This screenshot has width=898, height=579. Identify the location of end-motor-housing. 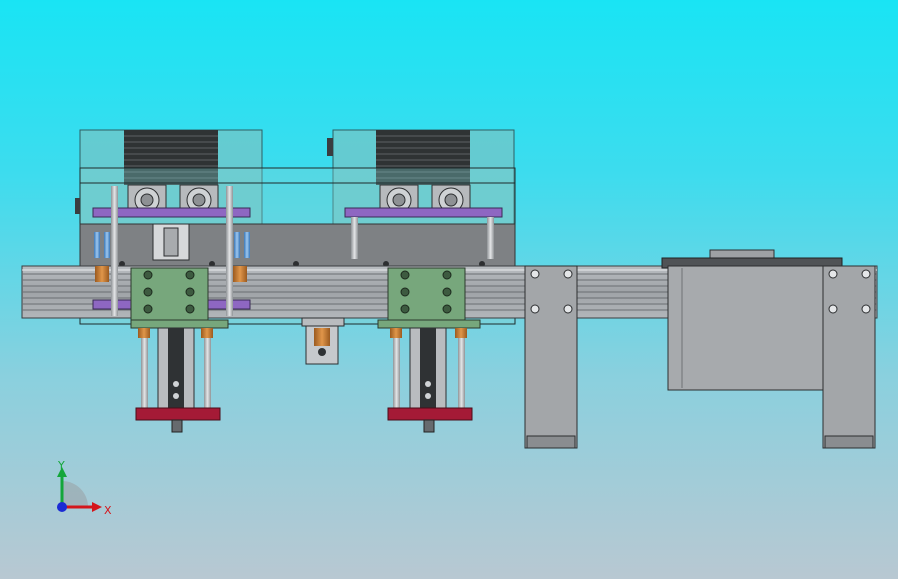
(752, 320).